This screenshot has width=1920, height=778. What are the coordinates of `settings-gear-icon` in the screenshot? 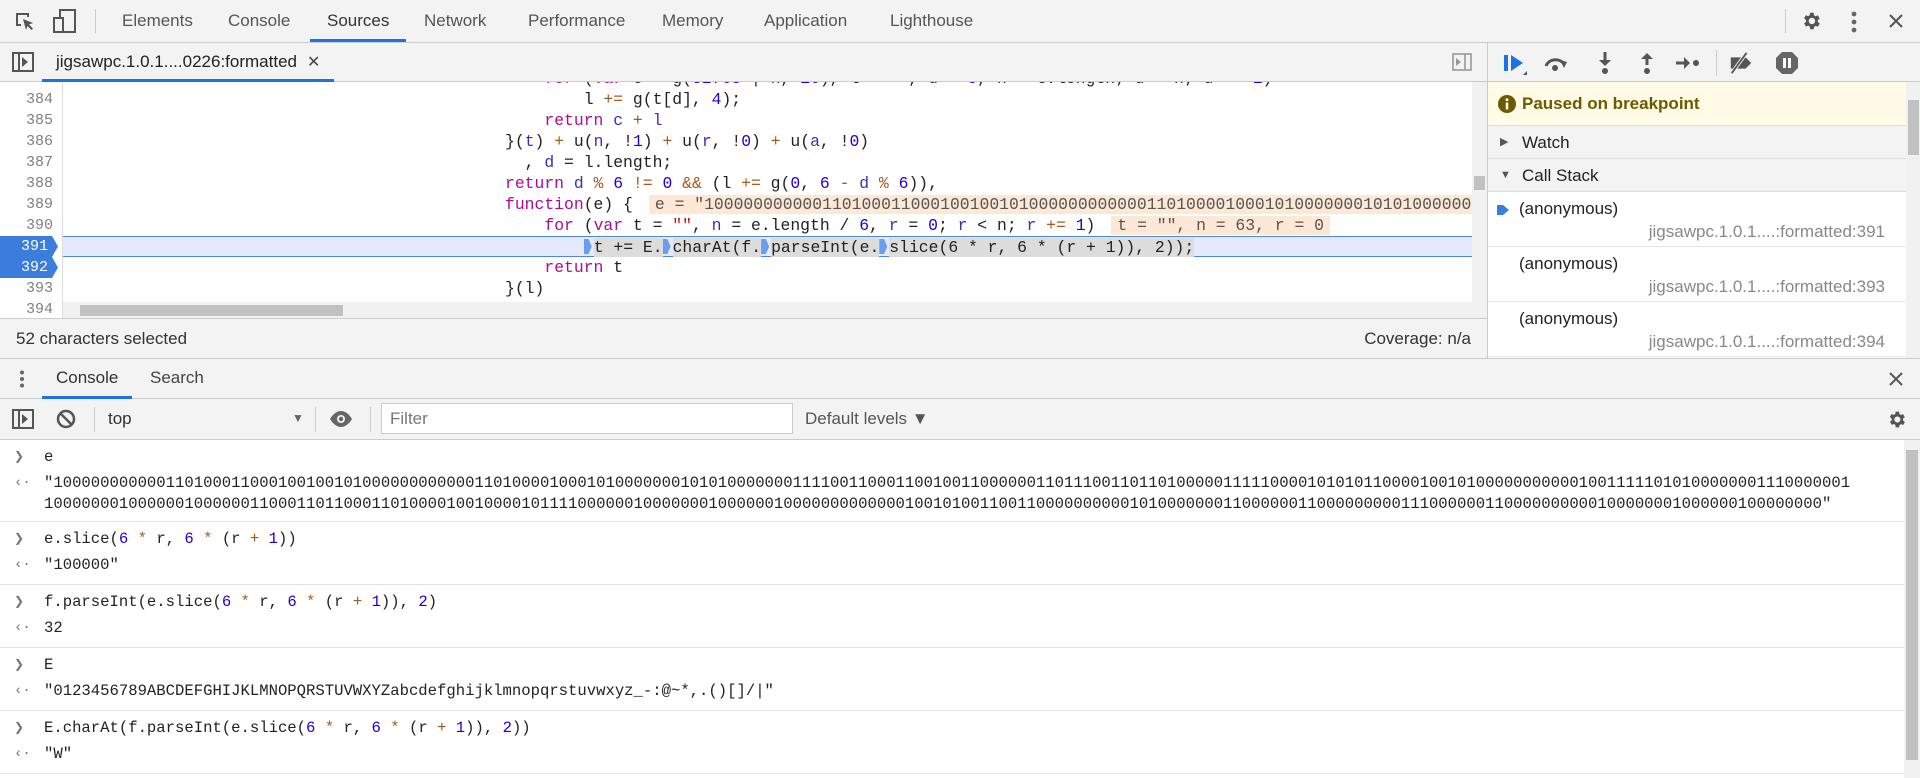 It's located at (1811, 21).